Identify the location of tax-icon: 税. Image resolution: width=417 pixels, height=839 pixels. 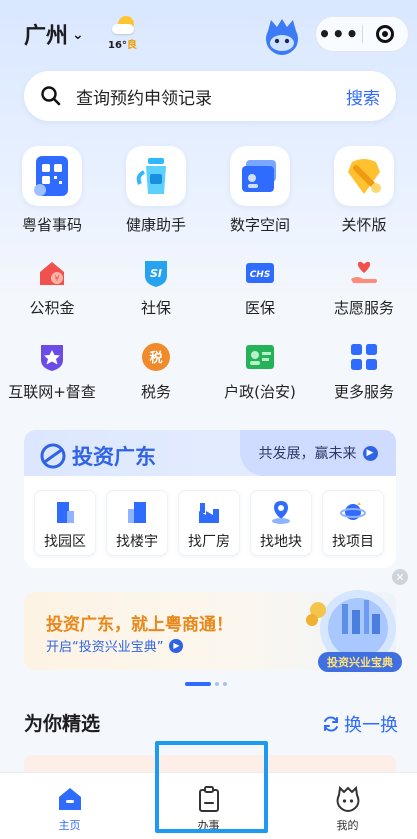
(156, 357).